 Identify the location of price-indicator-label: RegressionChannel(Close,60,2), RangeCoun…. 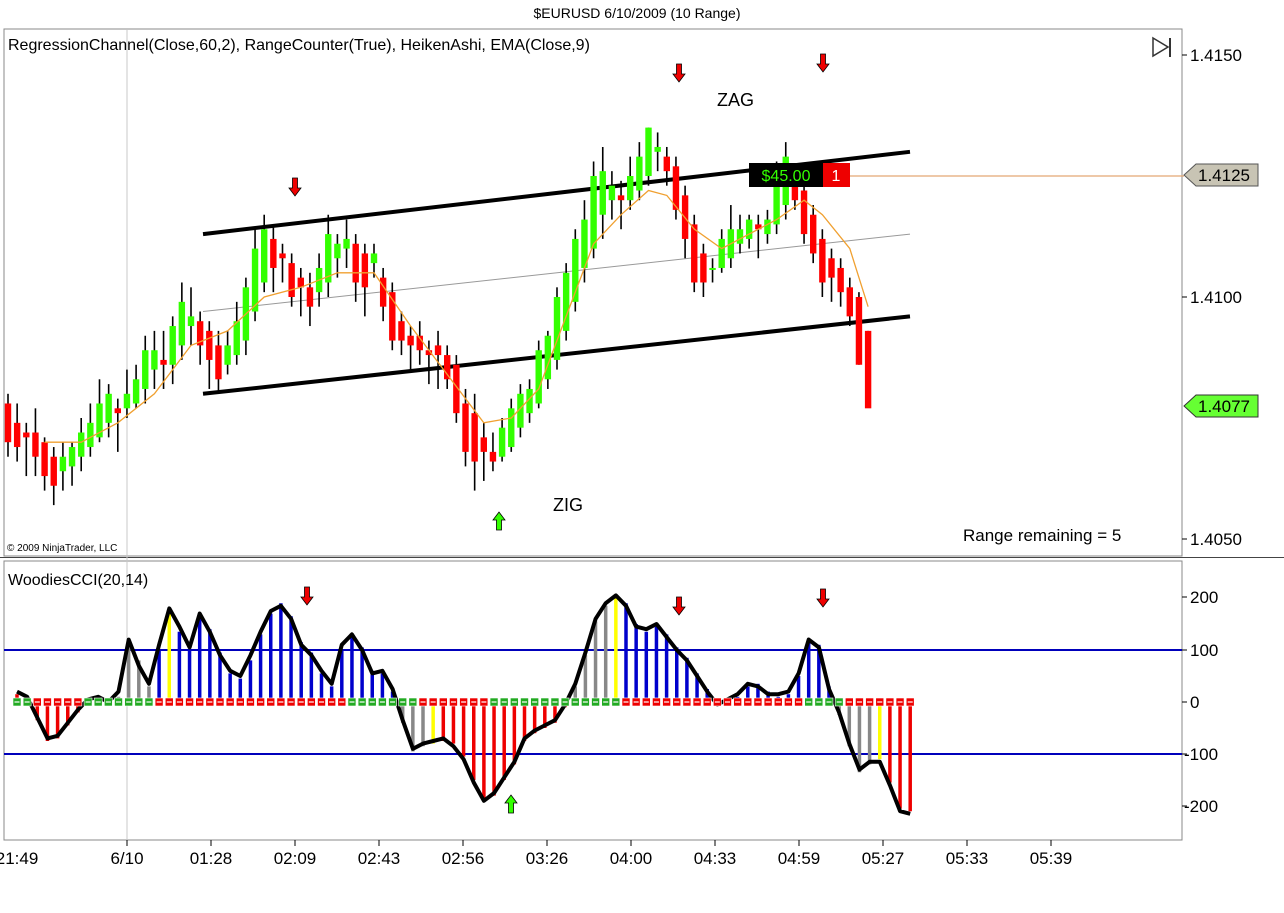
(299, 45).